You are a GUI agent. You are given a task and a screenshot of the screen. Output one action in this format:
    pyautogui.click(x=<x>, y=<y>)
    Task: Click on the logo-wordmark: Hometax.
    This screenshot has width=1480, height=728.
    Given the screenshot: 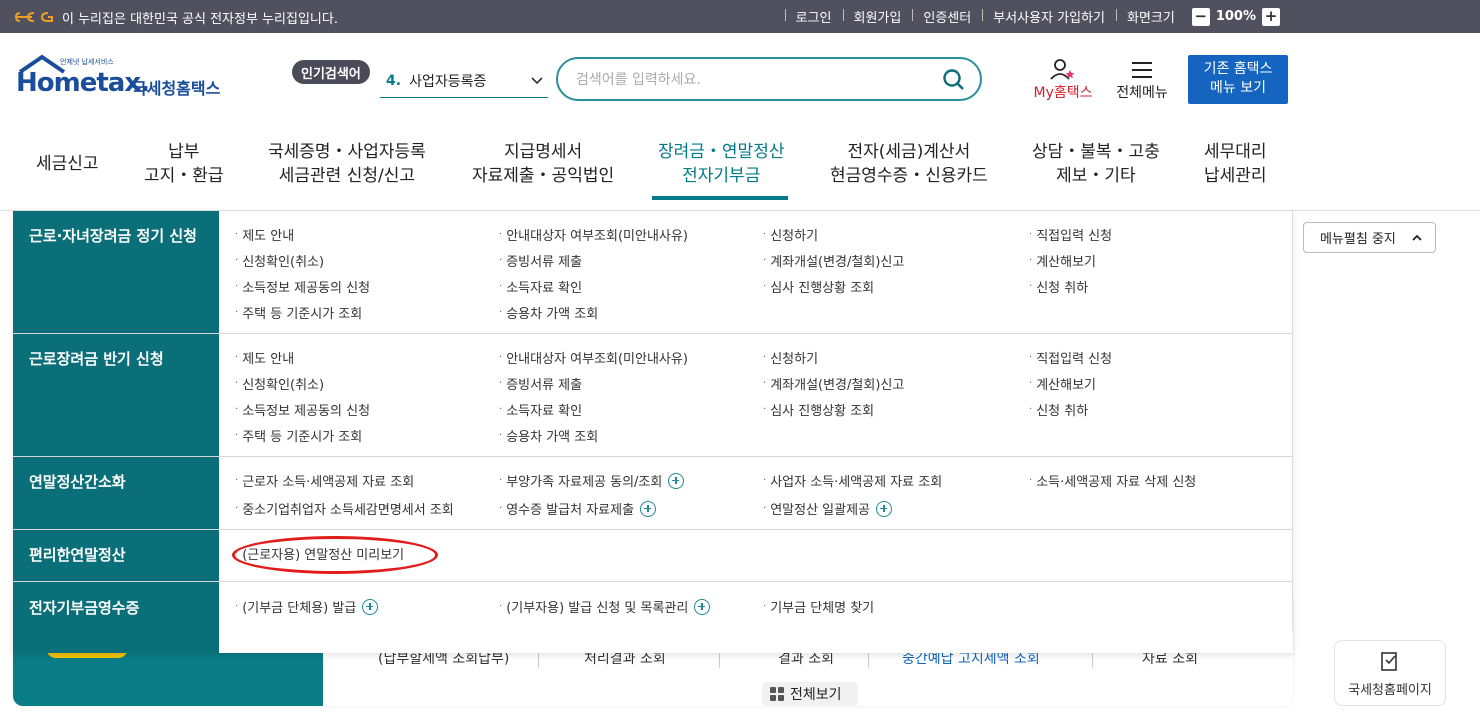 What is the action you would take?
    pyautogui.click(x=83, y=83)
    